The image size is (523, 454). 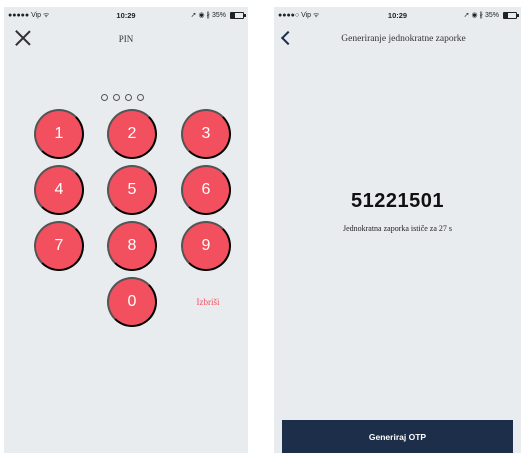 What do you see at coordinates (132, 246) in the screenshot?
I see `key-8: 8` at bounding box center [132, 246].